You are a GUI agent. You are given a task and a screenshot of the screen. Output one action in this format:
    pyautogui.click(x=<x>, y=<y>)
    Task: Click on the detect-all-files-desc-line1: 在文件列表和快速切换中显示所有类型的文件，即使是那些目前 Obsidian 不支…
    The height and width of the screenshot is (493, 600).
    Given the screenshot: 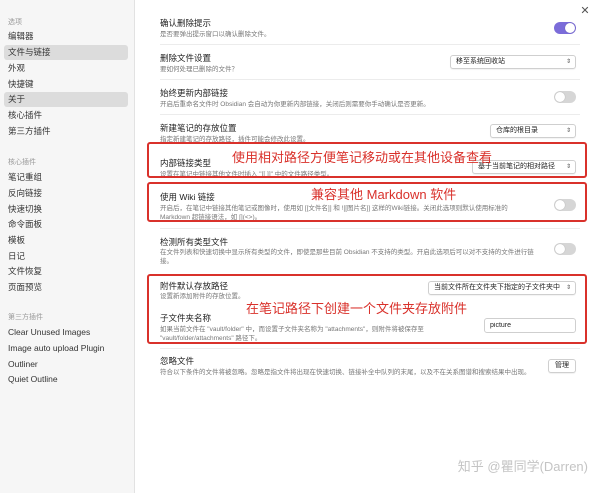 What is the action you would take?
    pyautogui.click(x=347, y=252)
    